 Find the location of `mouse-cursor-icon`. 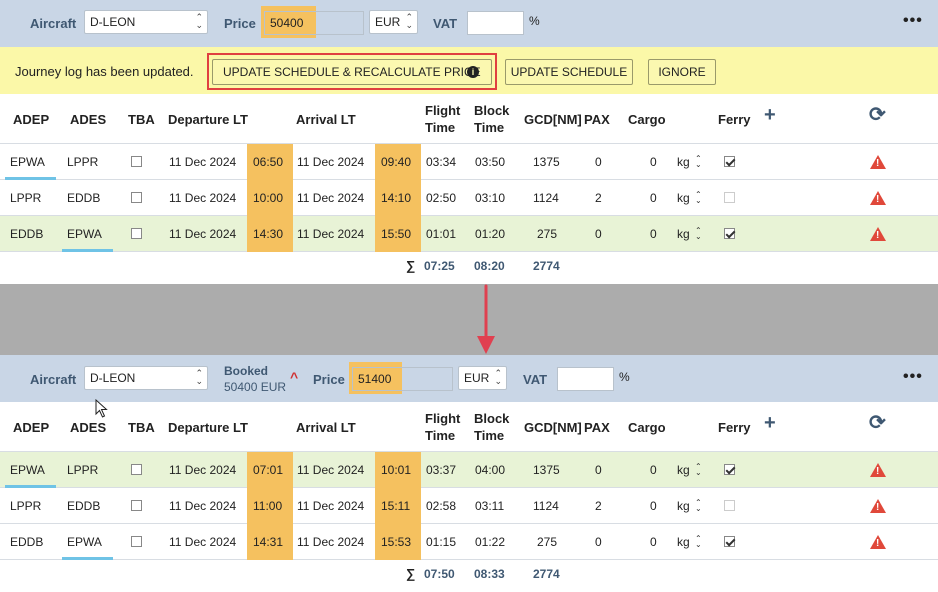

mouse-cursor-icon is located at coordinates (101, 408).